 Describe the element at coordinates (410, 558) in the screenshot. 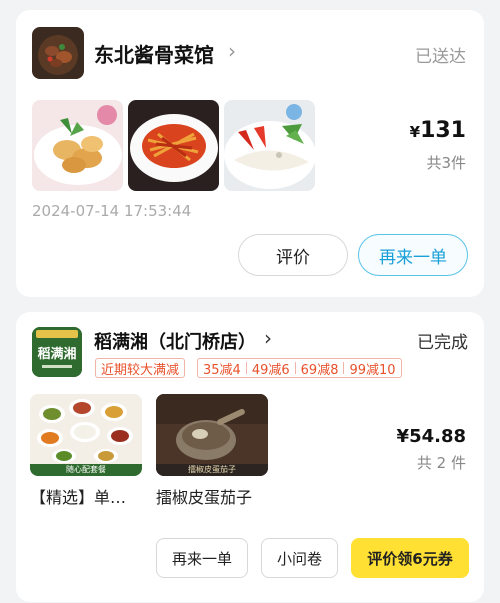

I see `review-coupon-button: 评价领6元券` at that location.